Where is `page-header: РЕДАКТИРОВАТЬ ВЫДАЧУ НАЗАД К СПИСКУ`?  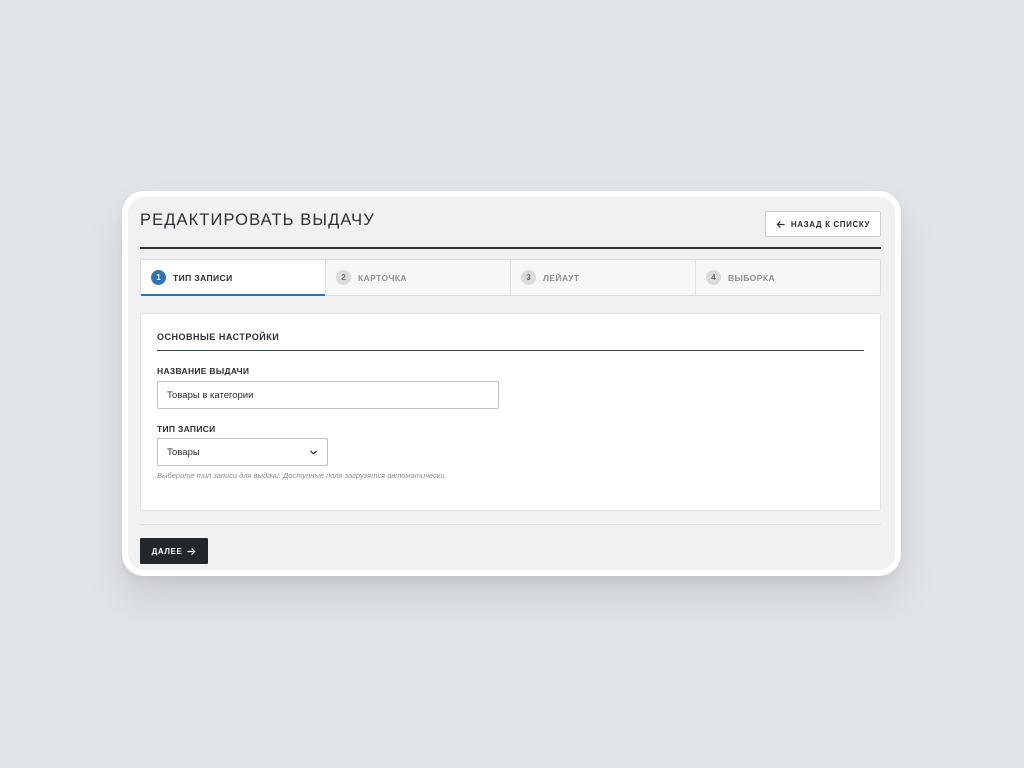 page-header: РЕДАКТИРОВАТЬ ВЫДАЧУ НАЗАД К СПИСКУ is located at coordinates (510, 226).